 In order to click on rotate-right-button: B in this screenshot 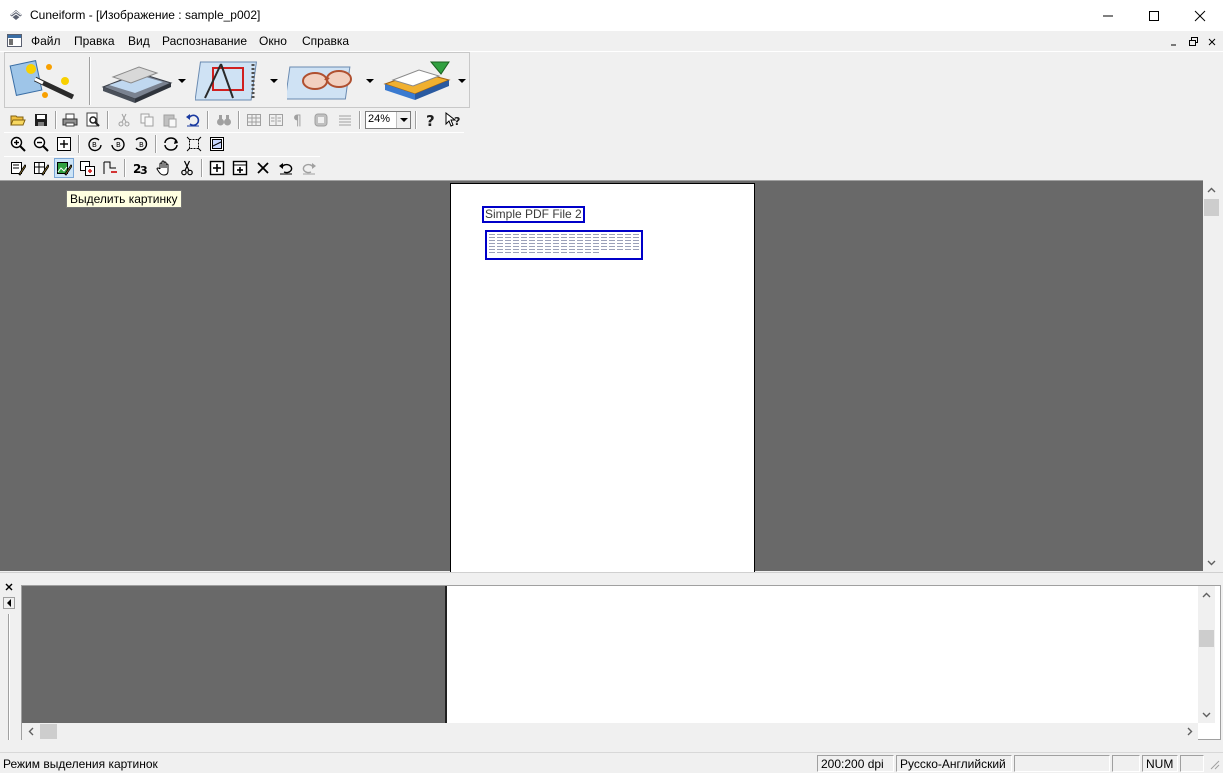, I will do `click(118, 144)`.